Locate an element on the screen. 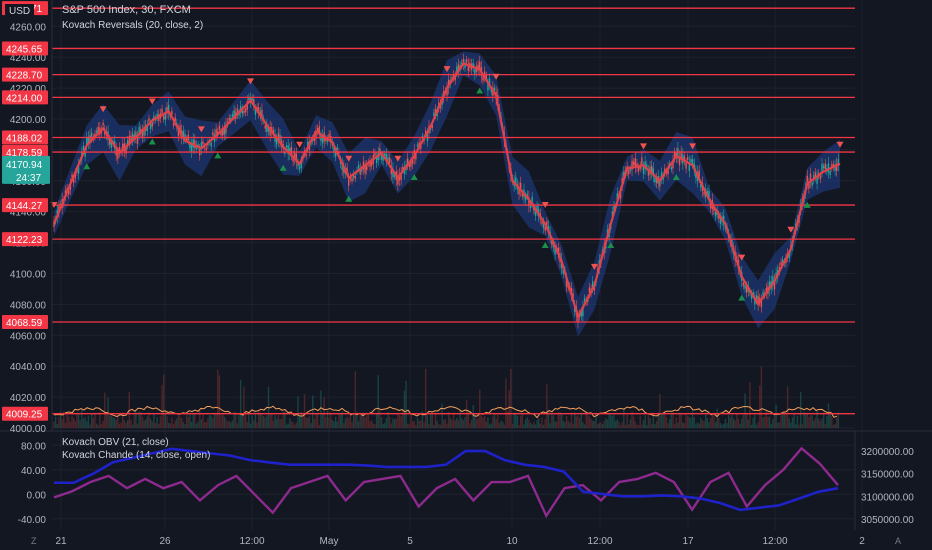 This screenshot has width=932, height=550. corner-left-label: Z is located at coordinates (34, 541).